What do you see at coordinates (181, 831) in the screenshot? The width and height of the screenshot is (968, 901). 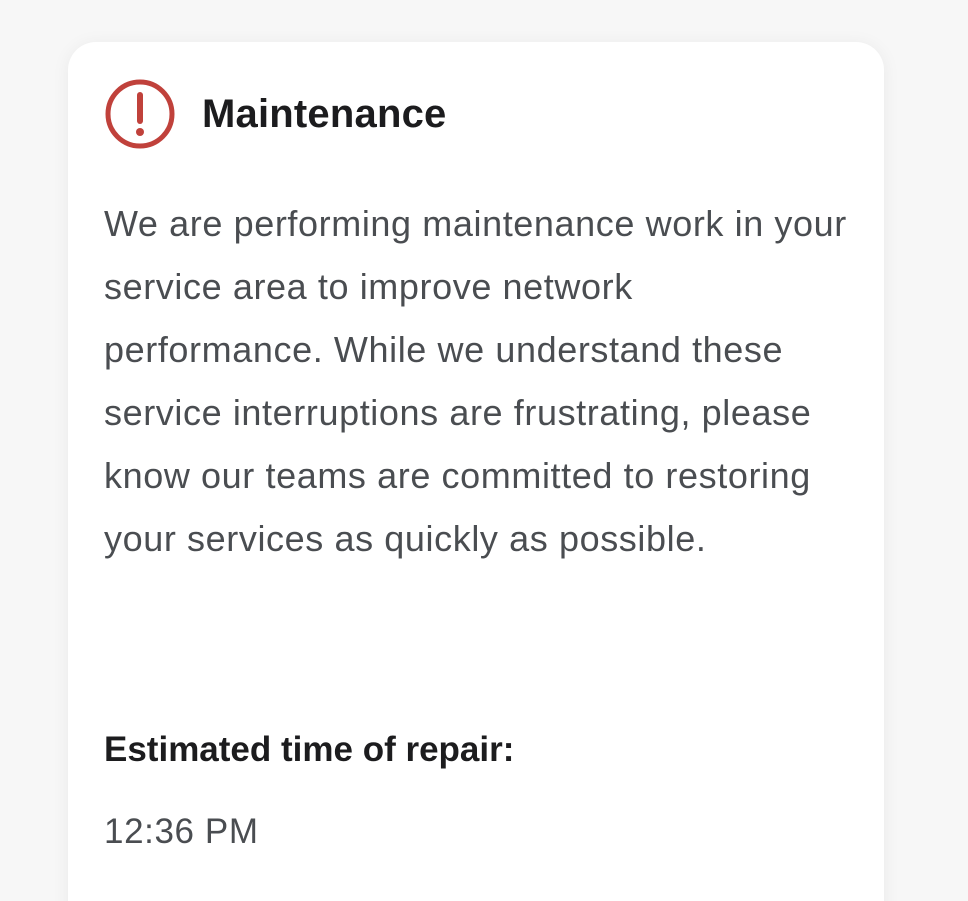 I see `repair-time-value: 12:36 PM` at bounding box center [181, 831].